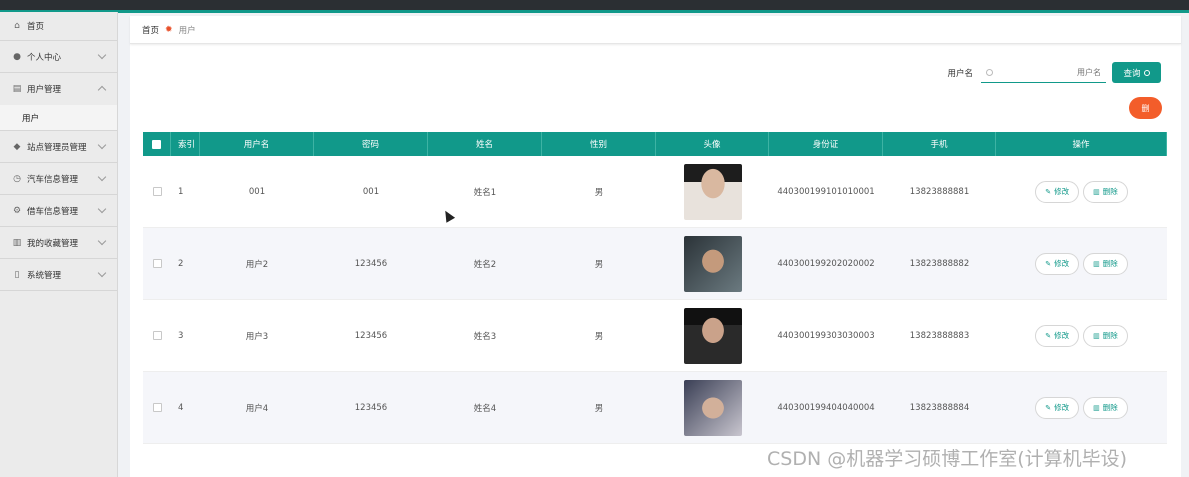 This screenshot has width=1189, height=477. What do you see at coordinates (826, 263) in the screenshot?
I see `cell-id-card: 440300199202020002` at bounding box center [826, 263].